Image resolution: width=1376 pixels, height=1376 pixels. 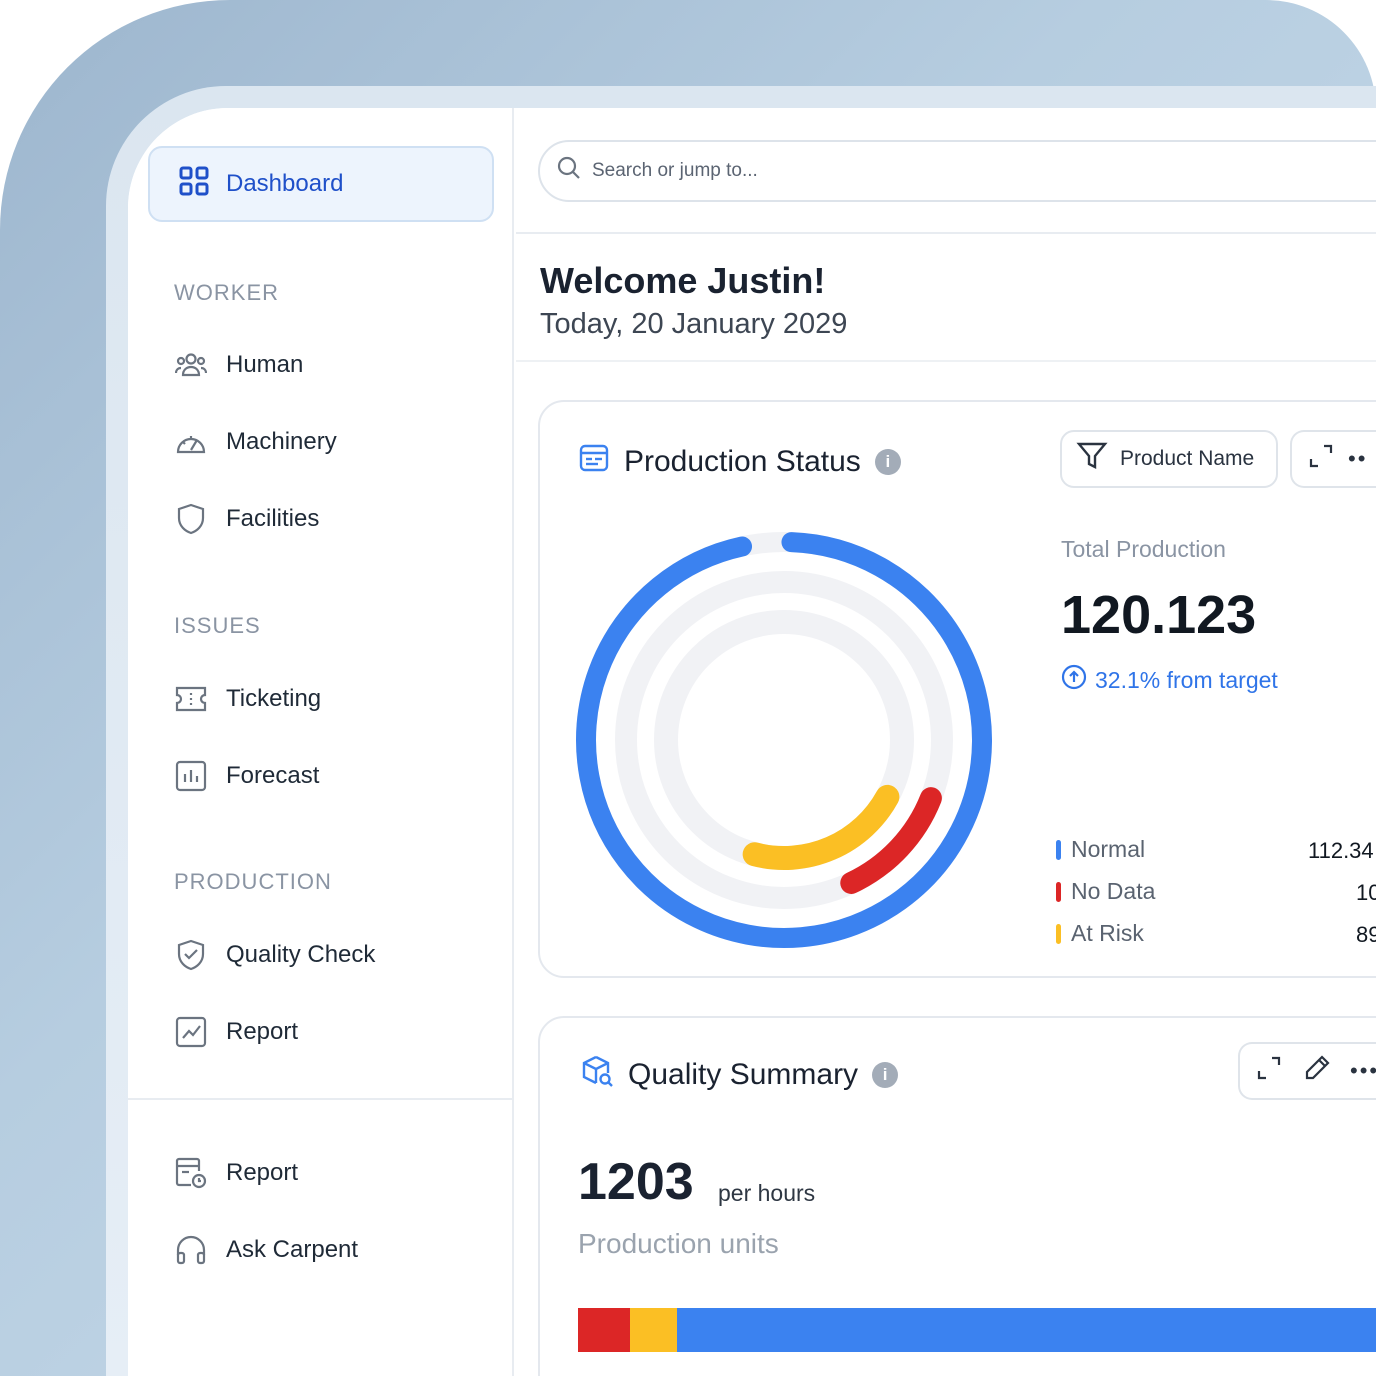 What do you see at coordinates (946, 361) in the screenshot?
I see `section-divider` at bounding box center [946, 361].